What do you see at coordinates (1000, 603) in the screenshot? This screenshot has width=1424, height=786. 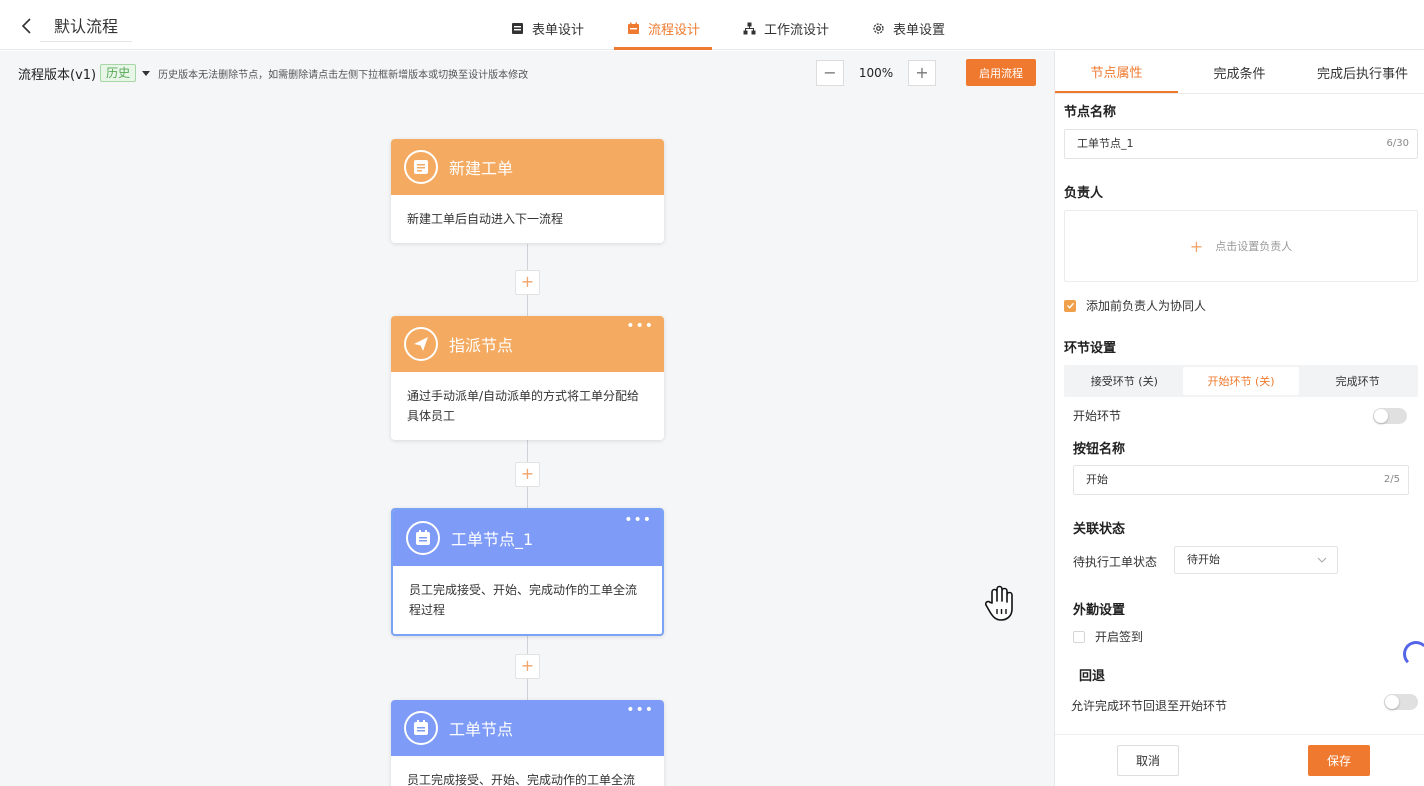 I see `hand-cursor-icon` at bounding box center [1000, 603].